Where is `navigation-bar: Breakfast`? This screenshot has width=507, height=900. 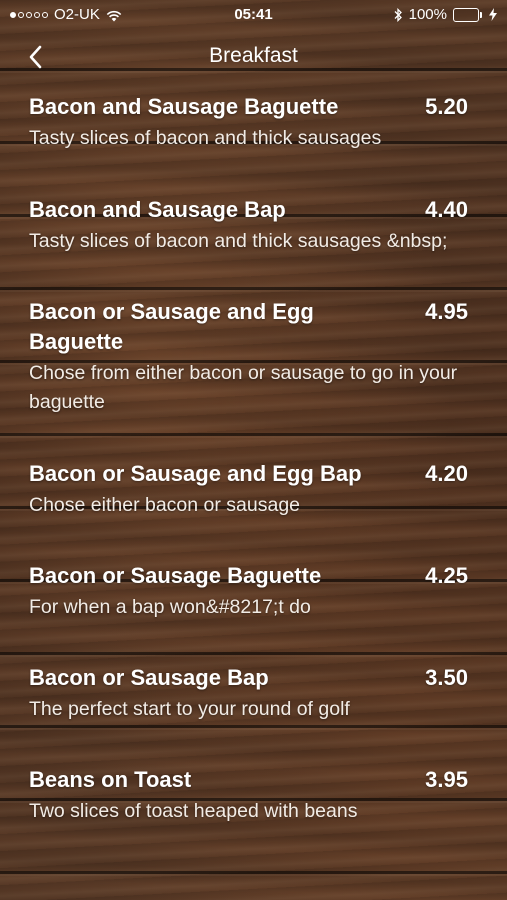
navigation-bar: Breakfast is located at coordinates (253, 57).